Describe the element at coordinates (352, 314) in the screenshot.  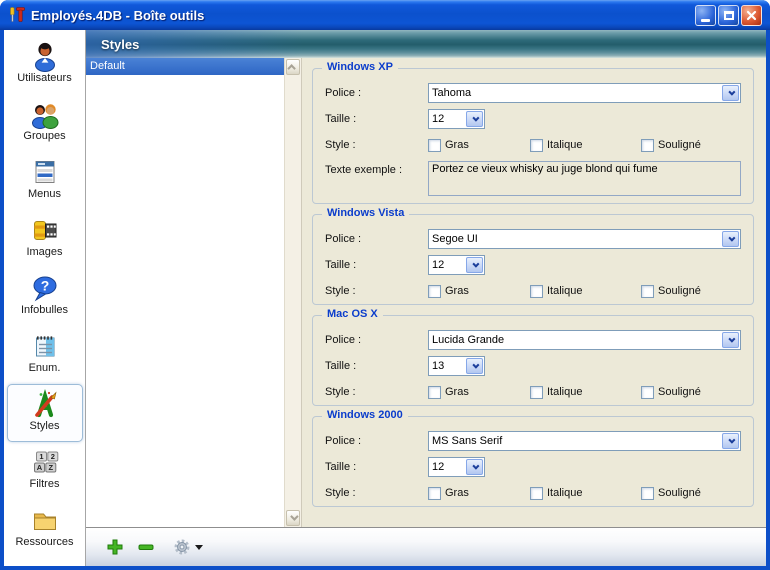
I see `section-title: Mac OS X` at that location.